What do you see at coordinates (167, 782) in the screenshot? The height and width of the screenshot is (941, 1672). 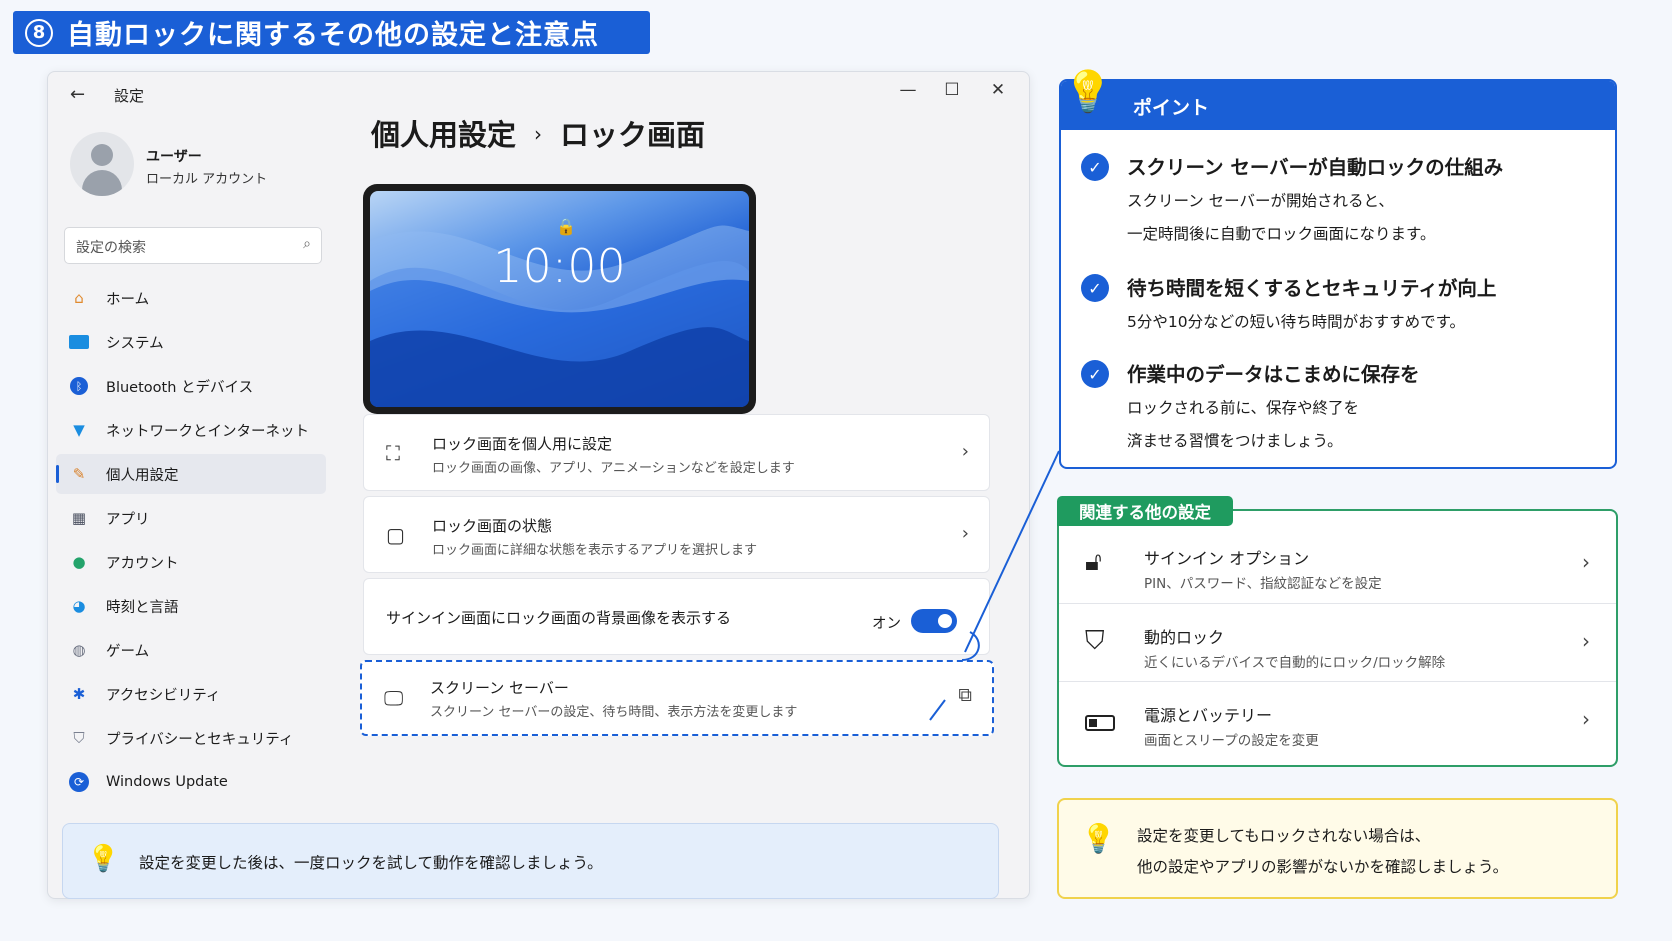 I see `sidebar-item-label: Windows Update` at bounding box center [167, 782].